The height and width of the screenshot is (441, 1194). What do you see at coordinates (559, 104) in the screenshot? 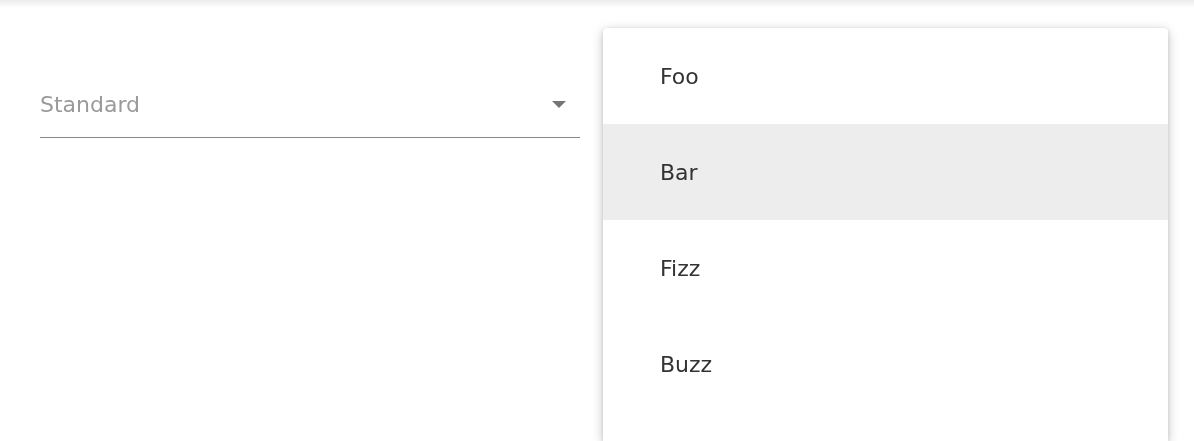
I see `caret-icon` at bounding box center [559, 104].